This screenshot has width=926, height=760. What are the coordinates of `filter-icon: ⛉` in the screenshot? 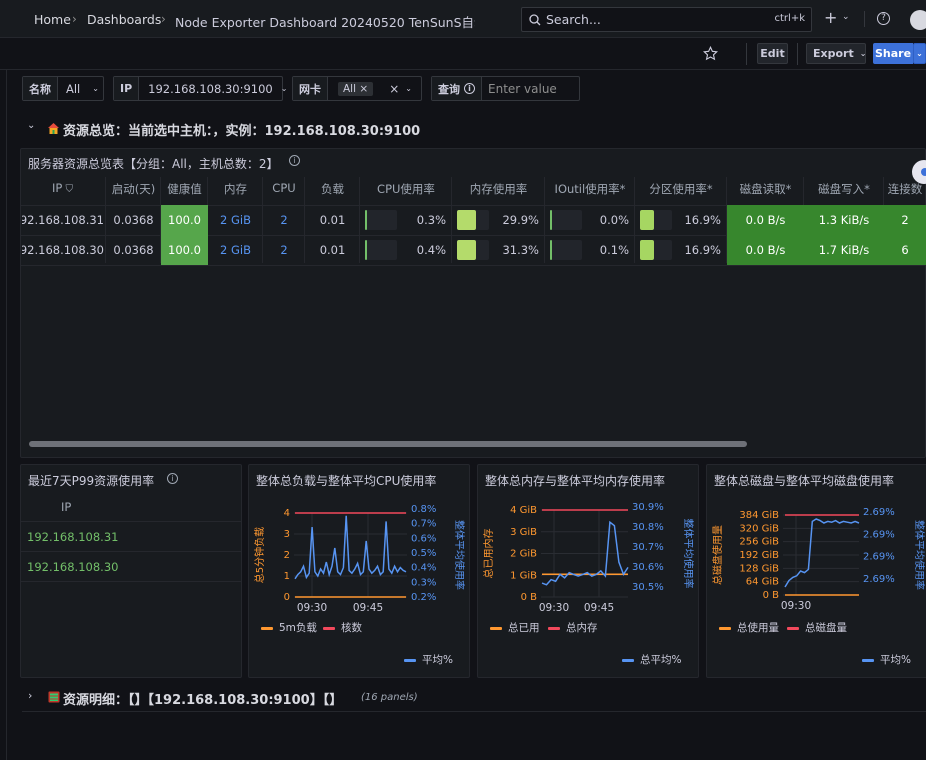 It's located at (68, 189).